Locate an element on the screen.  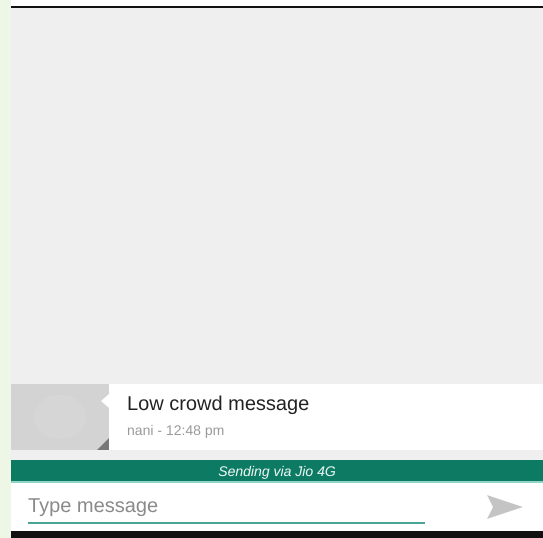
message-input: Type message is located at coordinates (226, 507).